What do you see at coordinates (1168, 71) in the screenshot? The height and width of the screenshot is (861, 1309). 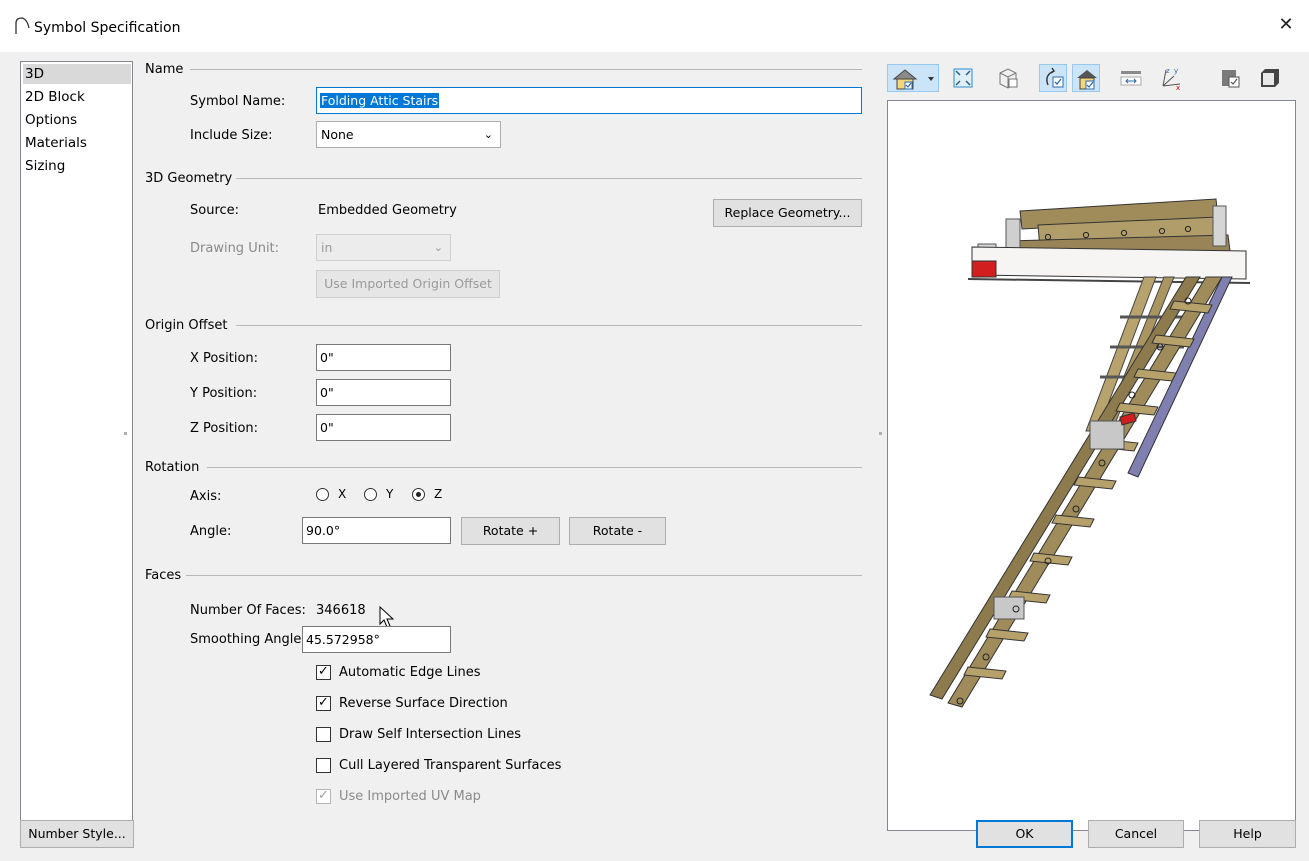 I see `svg-text: z` at bounding box center [1168, 71].